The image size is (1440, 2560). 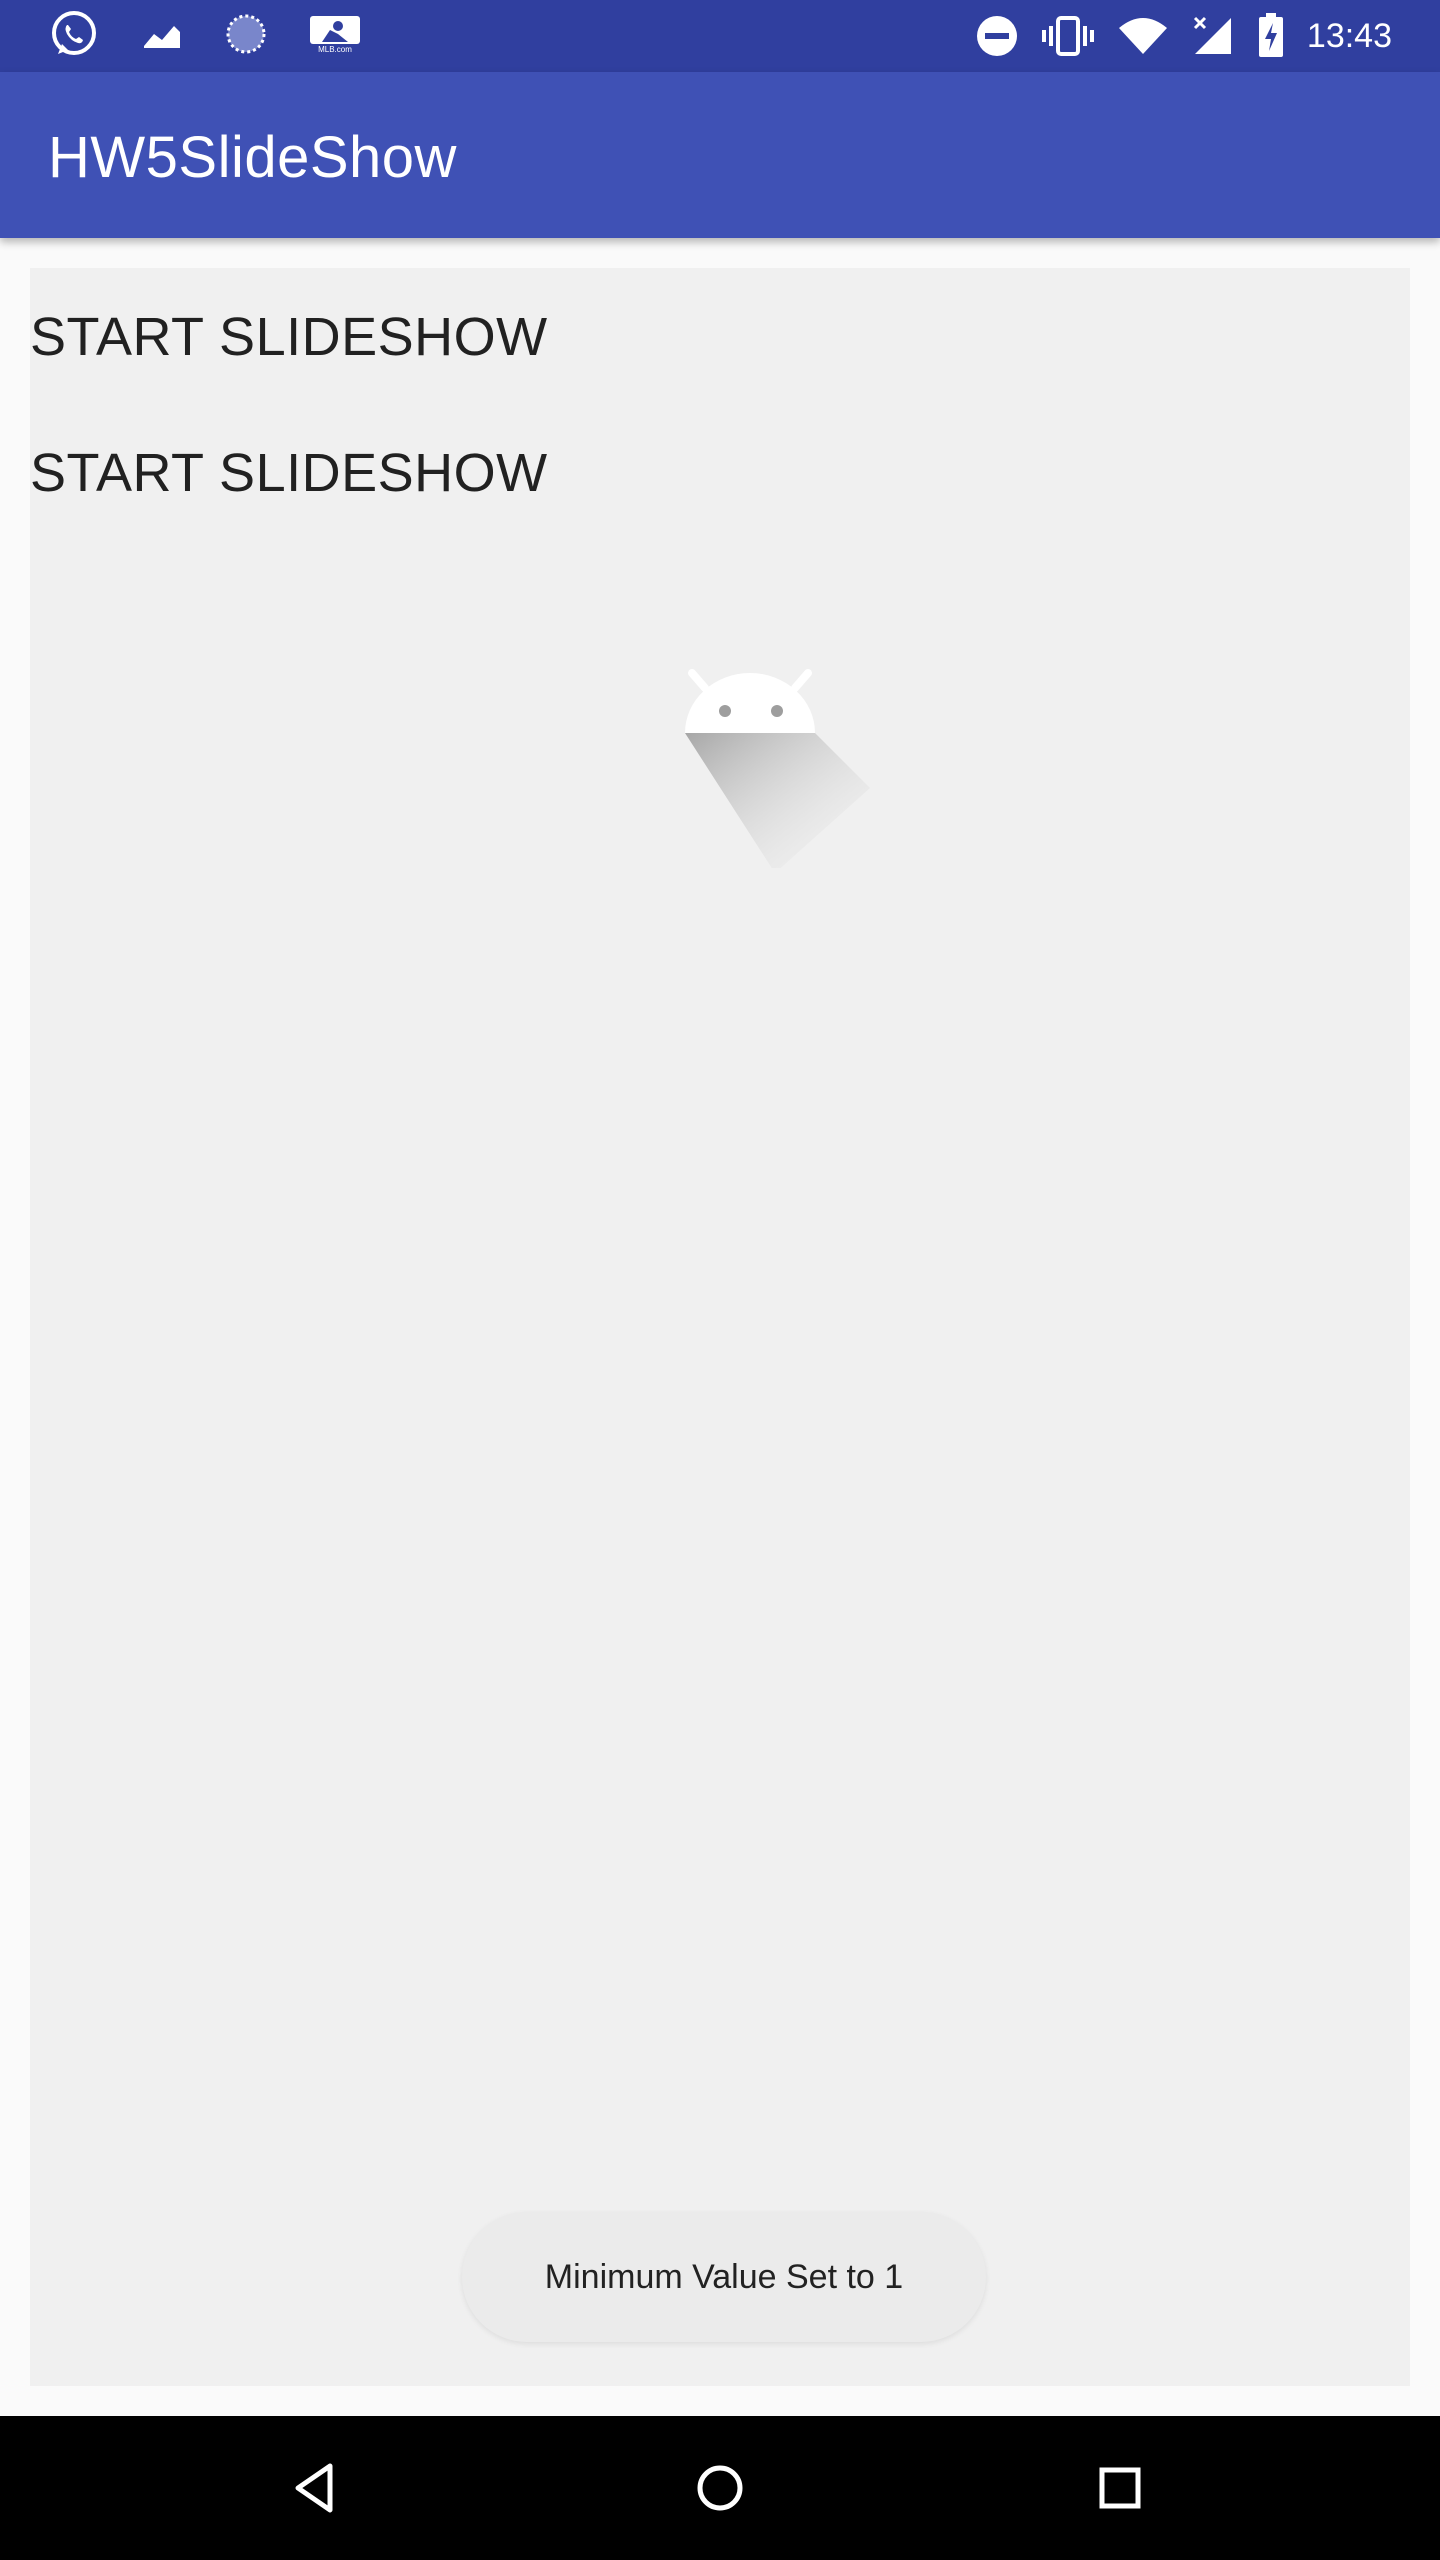 What do you see at coordinates (777, 771) in the screenshot?
I see `android-placeholder-icon` at bounding box center [777, 771].